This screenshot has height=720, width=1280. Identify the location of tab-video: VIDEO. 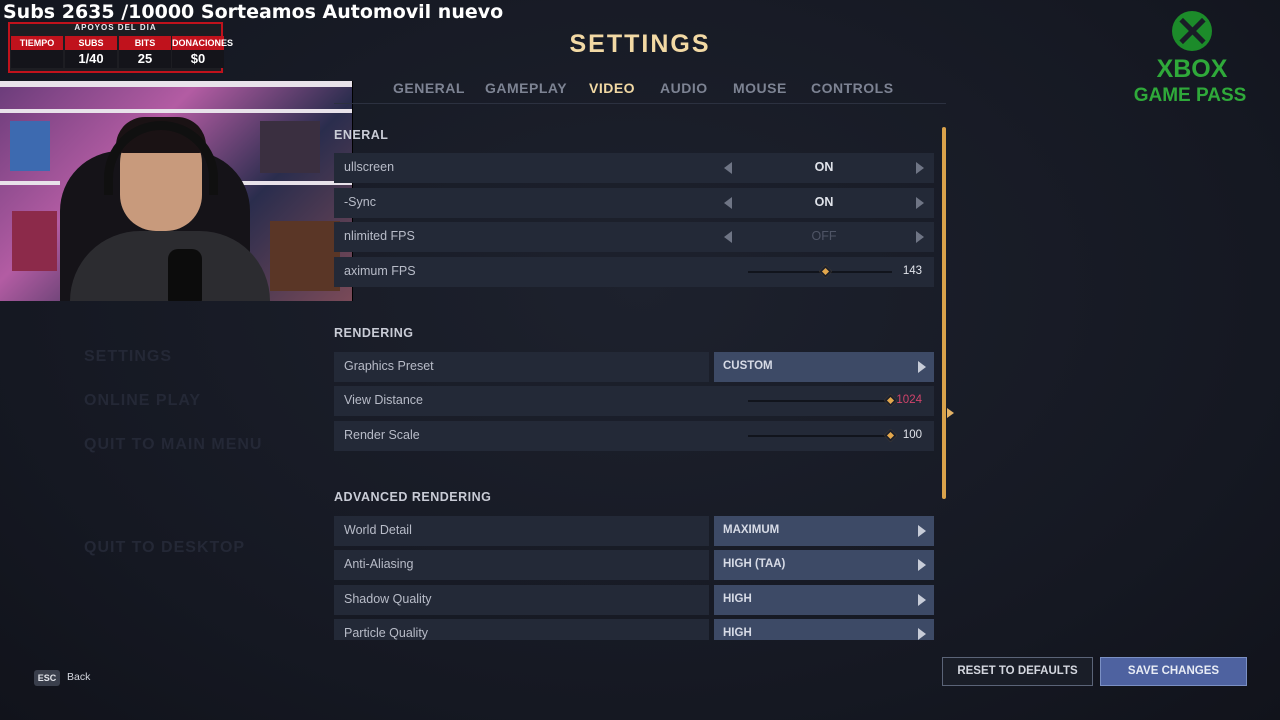
(612, 88).